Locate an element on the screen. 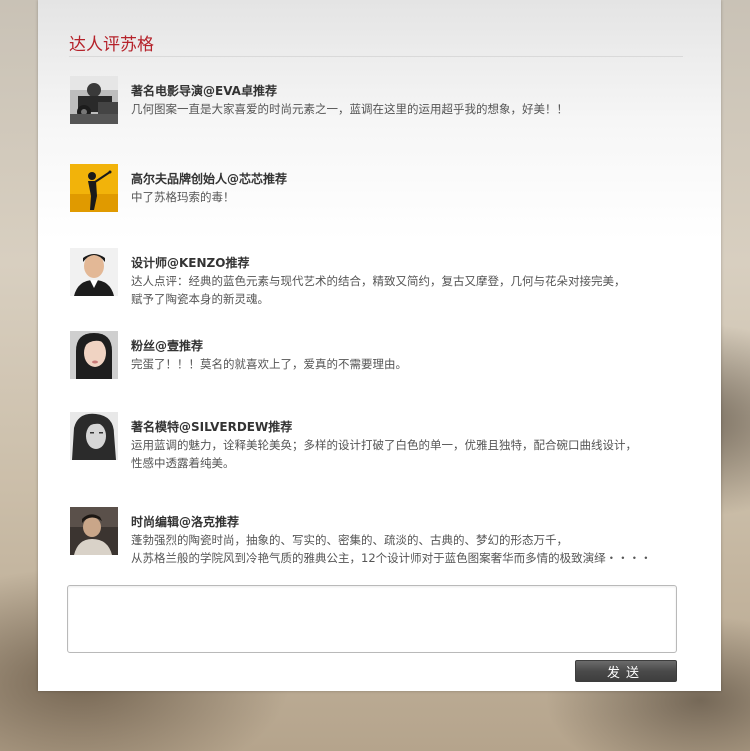 The height and width of the screenshot is (751, 750). review-text: 几何图案一直是大家喜爱的时尚元素之一，蓝调在这里的运用超乎我的想象，好美！！ is located at coordinates (411, 109).